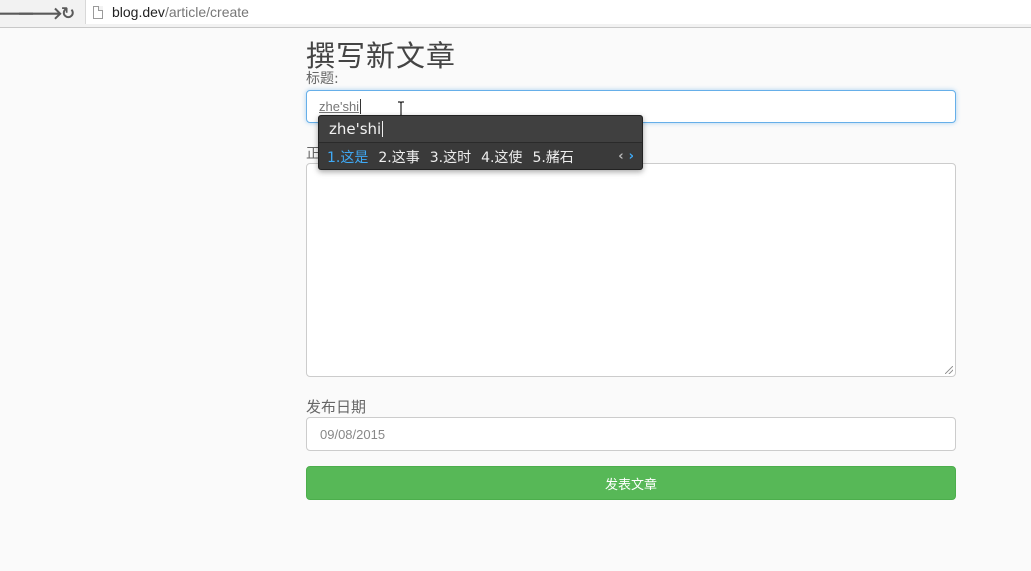 The height and width of the screenshot is (571, 1031). Describe the element at coordinates (949, 370) in the screenshot. I see `resize-grip-icon` at that location.